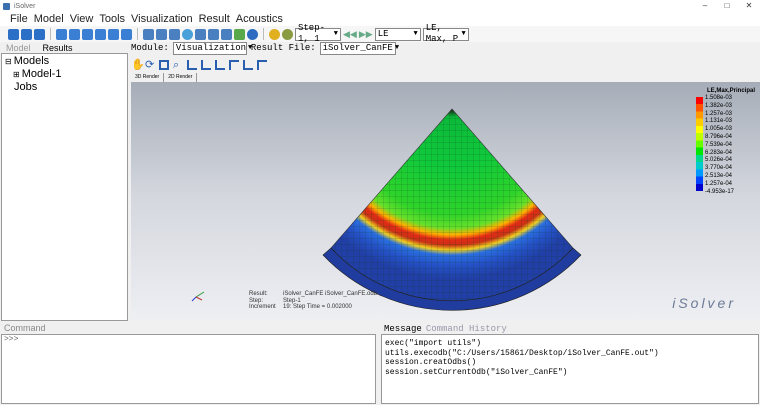 The image size is (760, 405). Describe the element at coordinates (39, 34) in the screenshot. I see `save-icon` at that location.